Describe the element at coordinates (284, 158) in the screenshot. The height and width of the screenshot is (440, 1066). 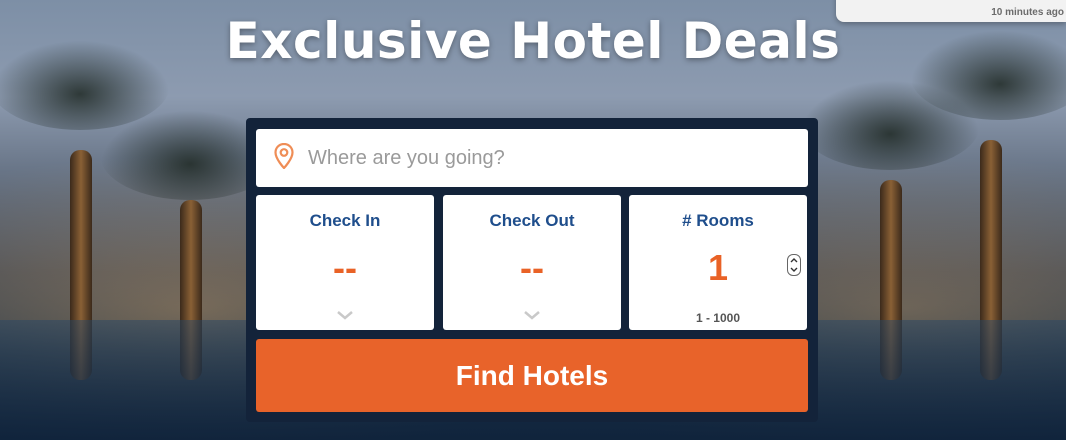
I see `location-pin-icon` at that location.